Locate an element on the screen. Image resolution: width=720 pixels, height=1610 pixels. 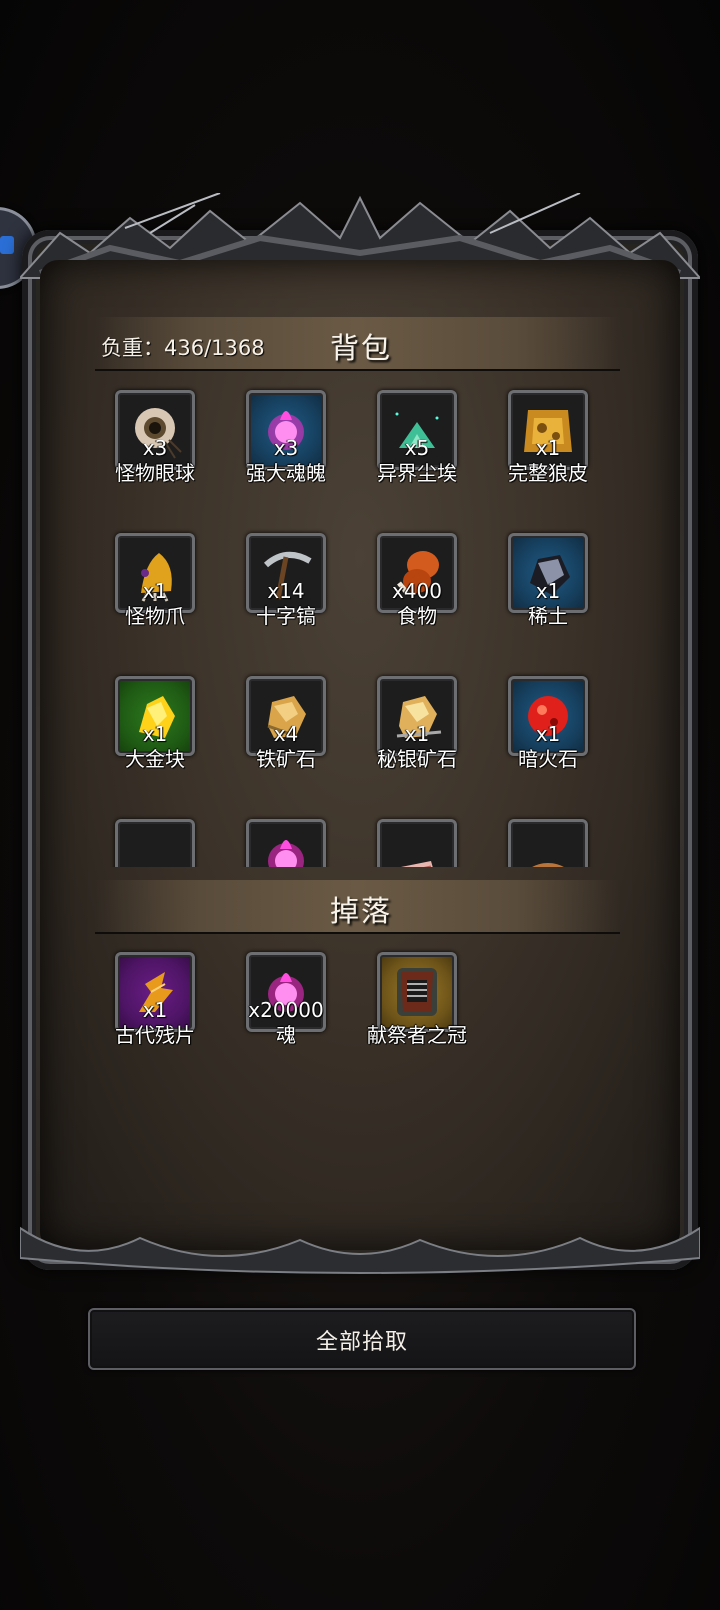
pink-soul-icon is located at coordinates (286, 853).